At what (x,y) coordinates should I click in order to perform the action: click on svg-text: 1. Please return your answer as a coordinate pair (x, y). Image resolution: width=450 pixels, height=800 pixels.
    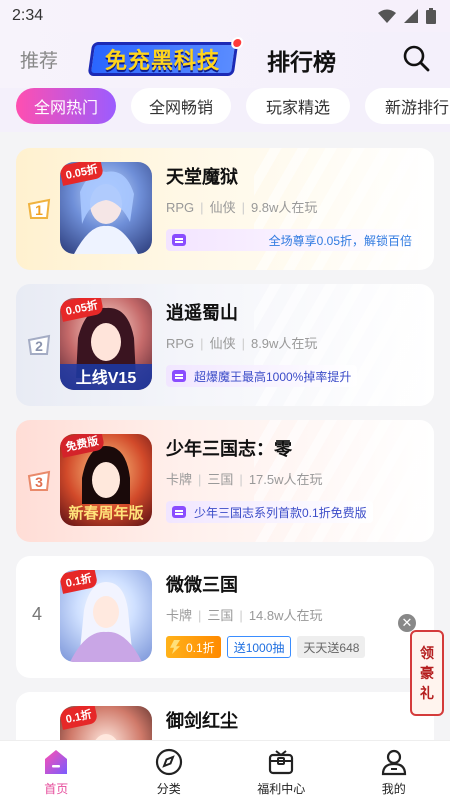
    Looking at the image, I should click on (39, 210).